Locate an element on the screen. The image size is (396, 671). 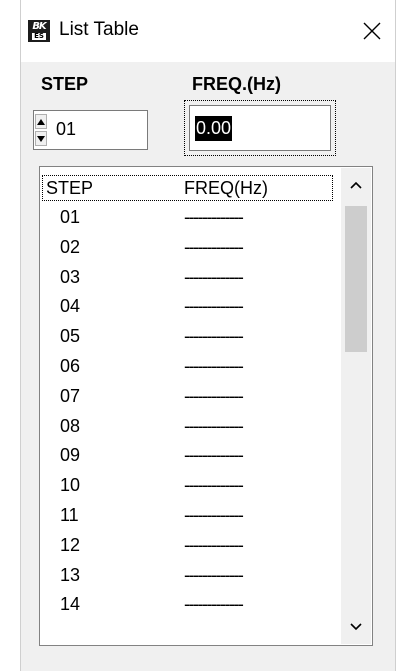
list-item-step: 06 is located at coordinates (70, 366).